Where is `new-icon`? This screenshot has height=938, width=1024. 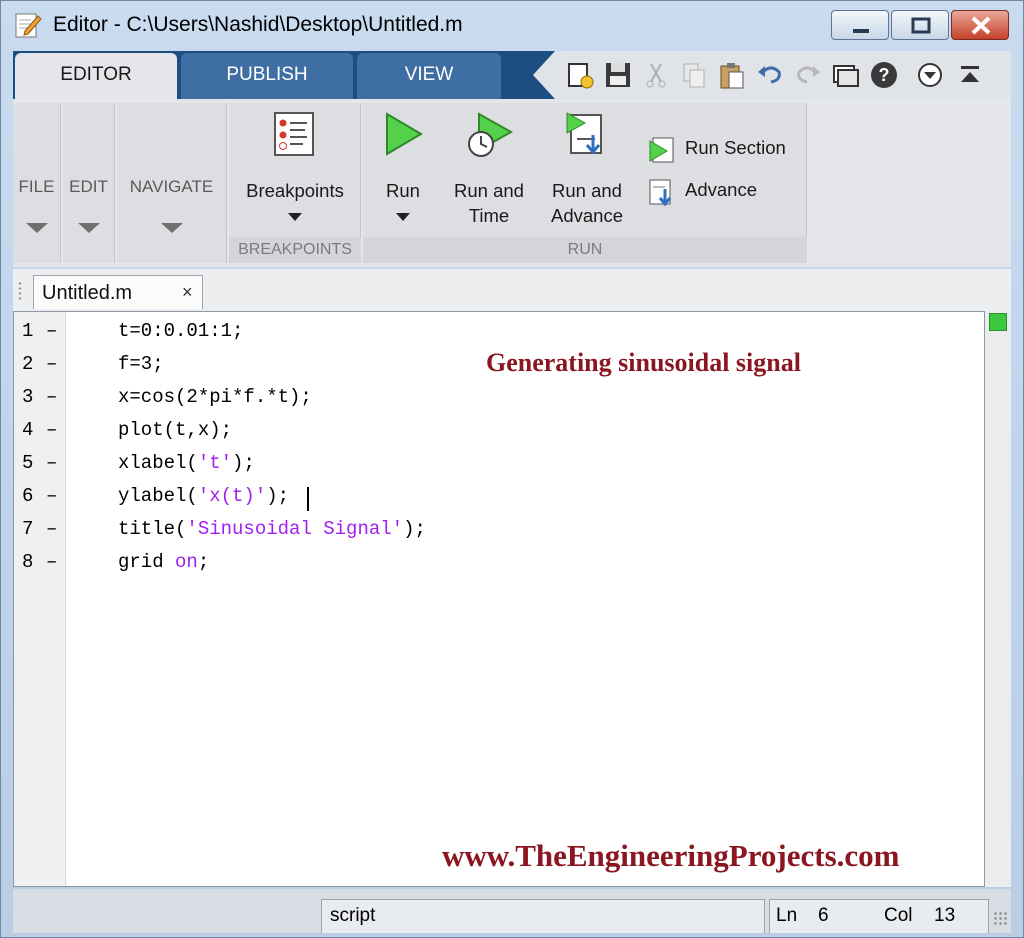 new-icon is located at coordinates (580, 75).